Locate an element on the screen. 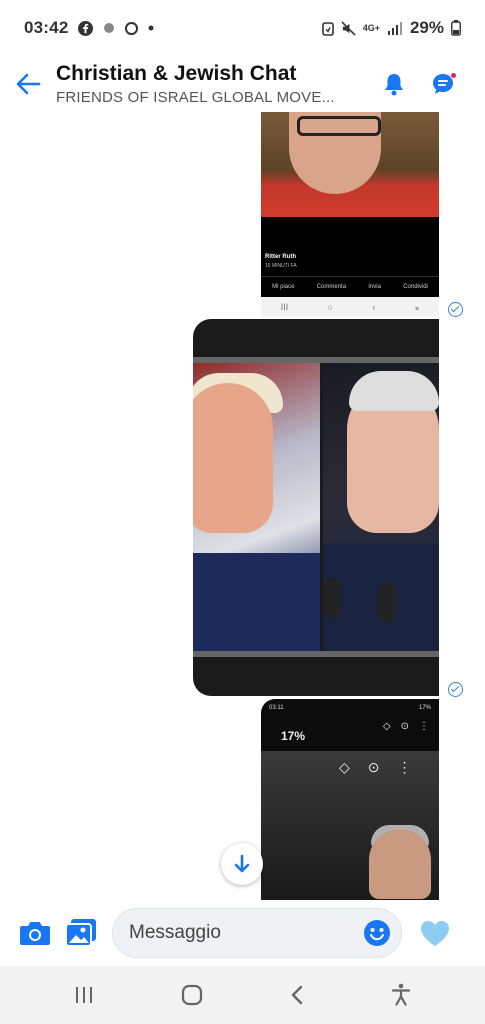  signal-icon is located at coordinates (394, 28).